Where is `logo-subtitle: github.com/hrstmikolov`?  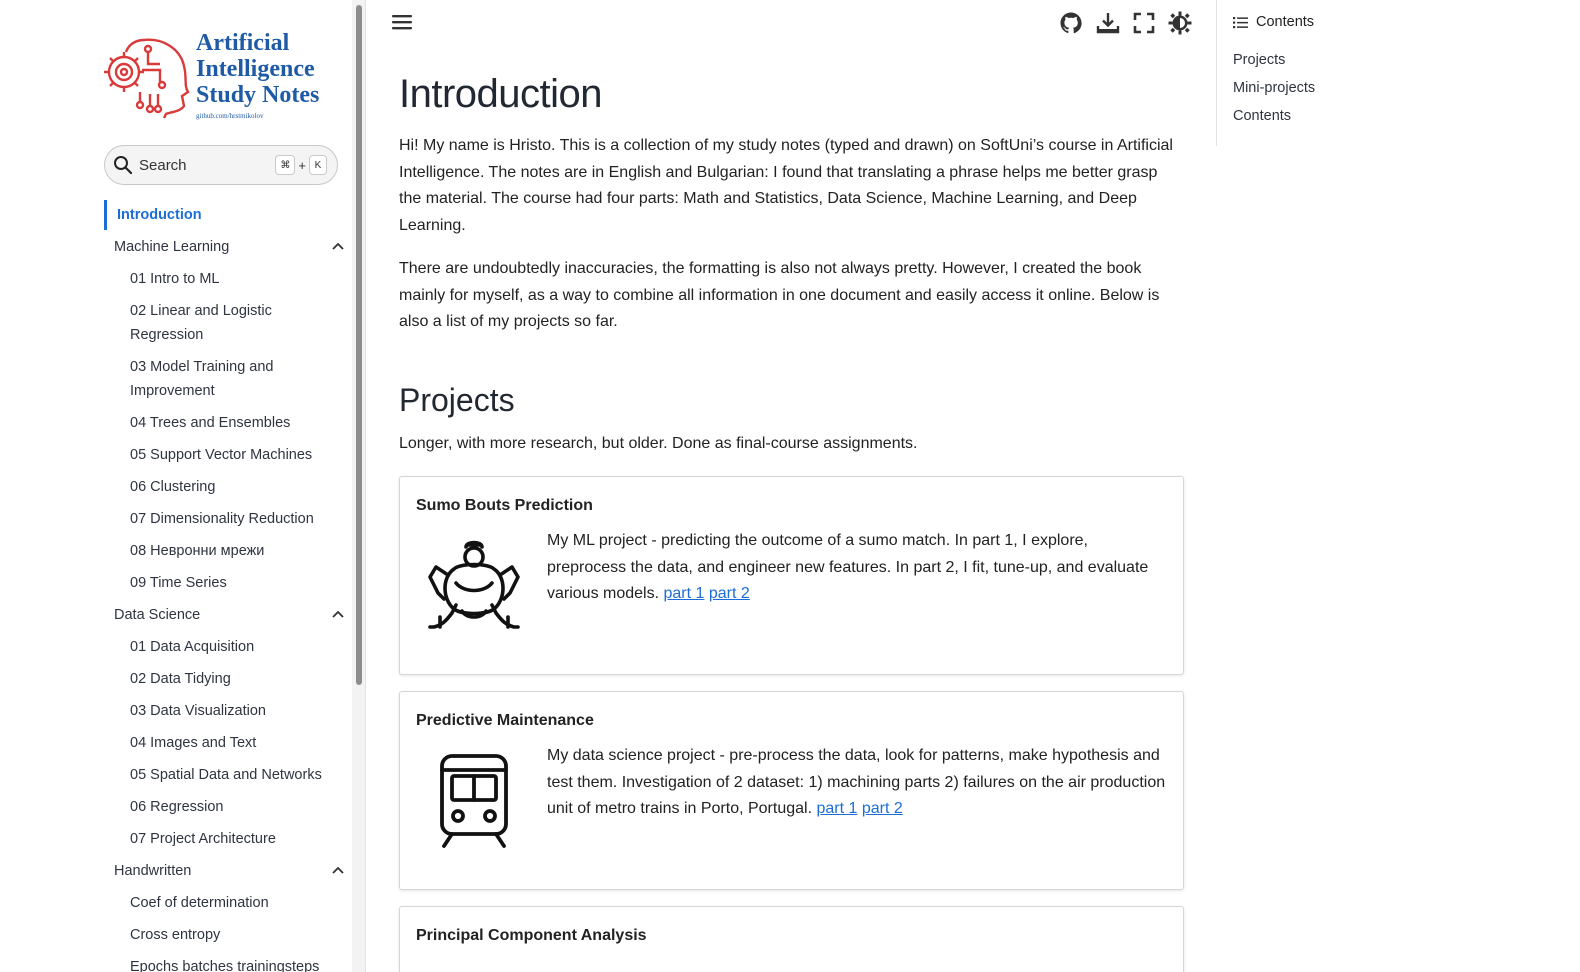
logo-subtitle: github.com/hrstmikolov is located at coordinates (230, 116).